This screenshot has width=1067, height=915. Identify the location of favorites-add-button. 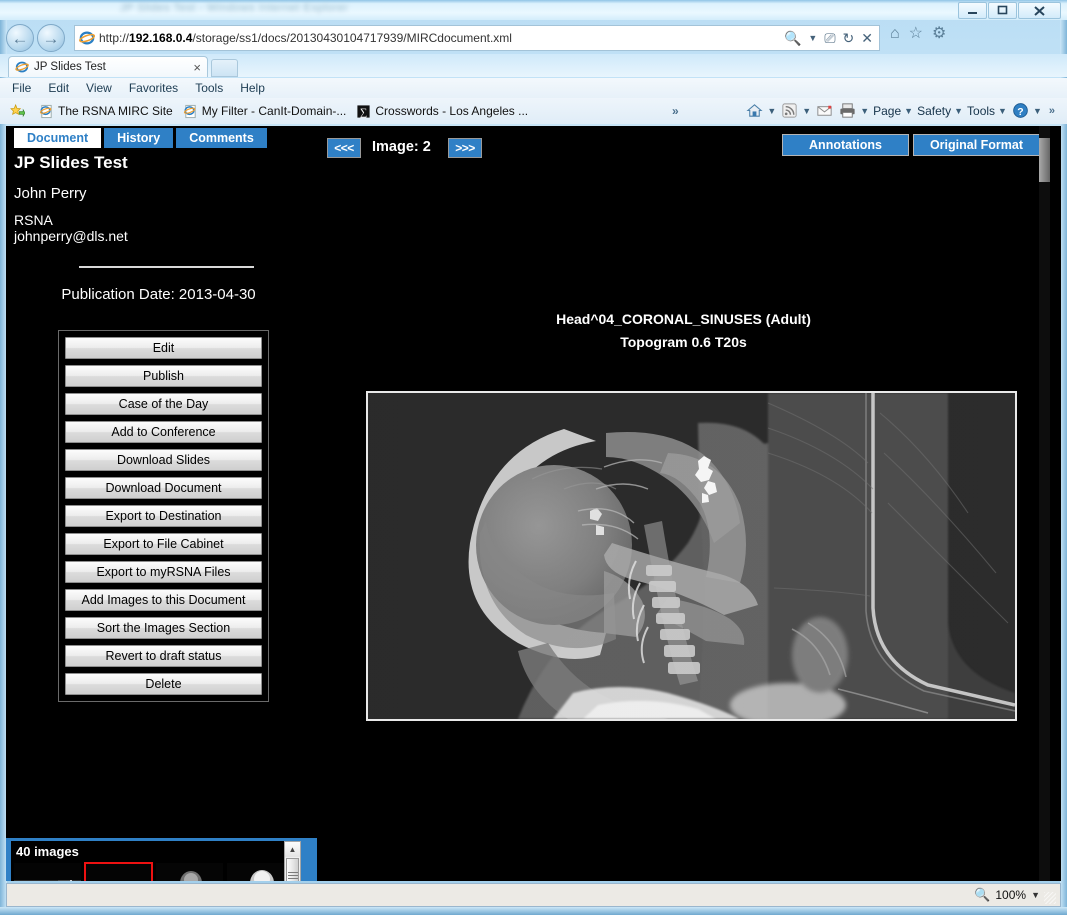
(19, 111).